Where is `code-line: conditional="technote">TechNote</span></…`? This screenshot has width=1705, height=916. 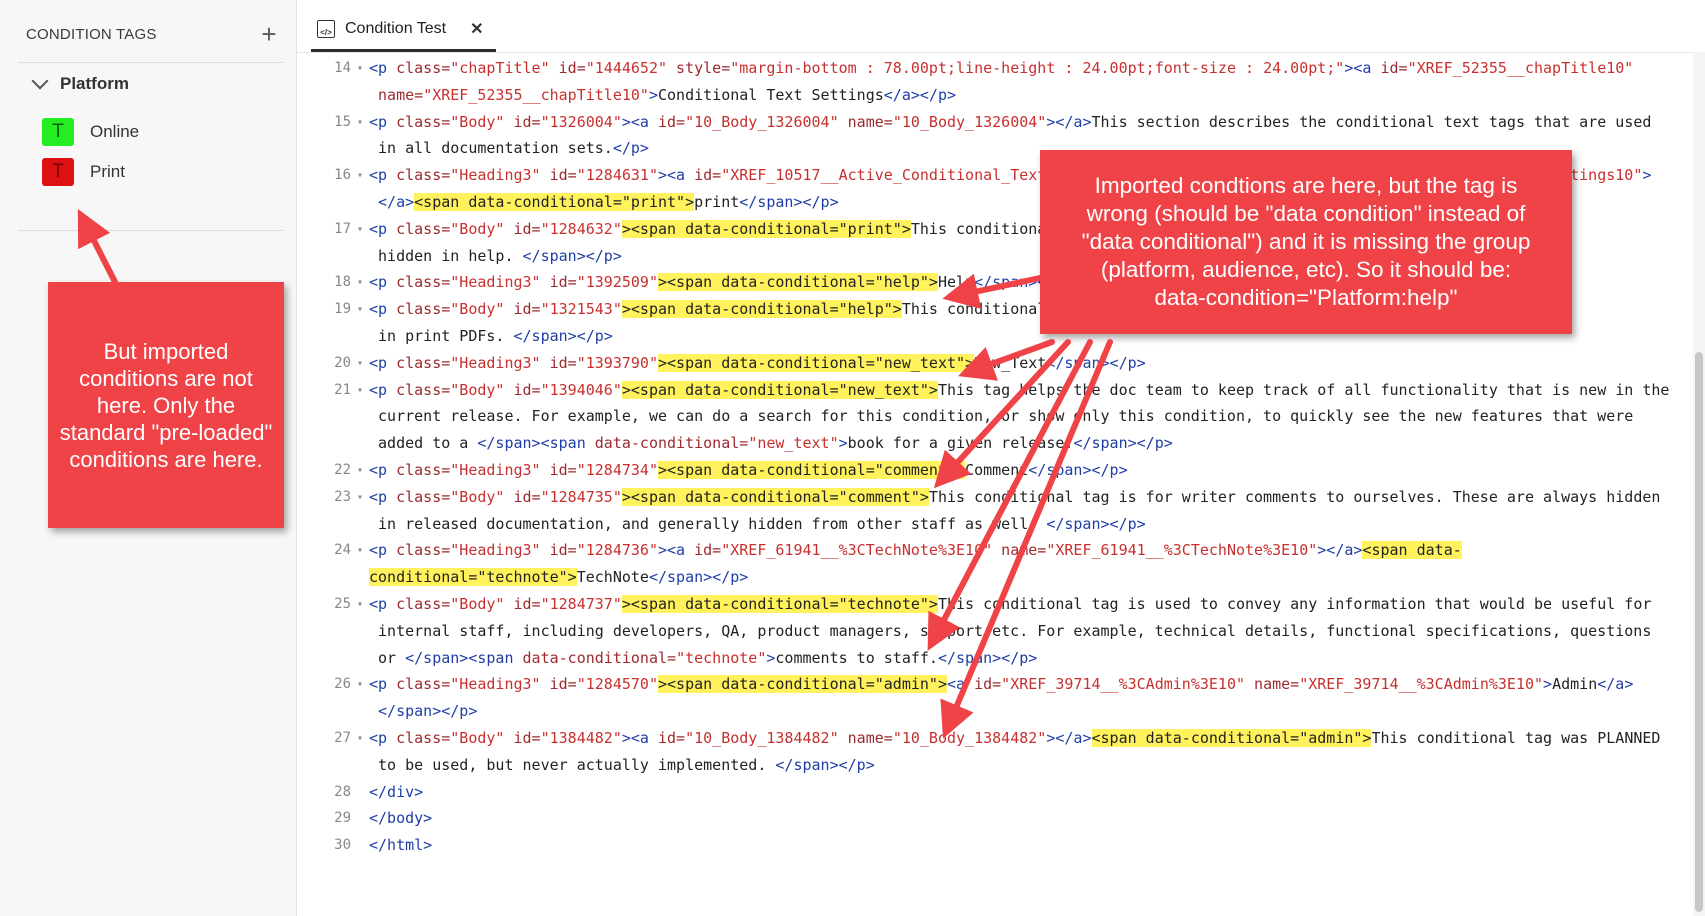 code-line: conditional="technote">TechNote</span></… is located at coordinates (995, 577).